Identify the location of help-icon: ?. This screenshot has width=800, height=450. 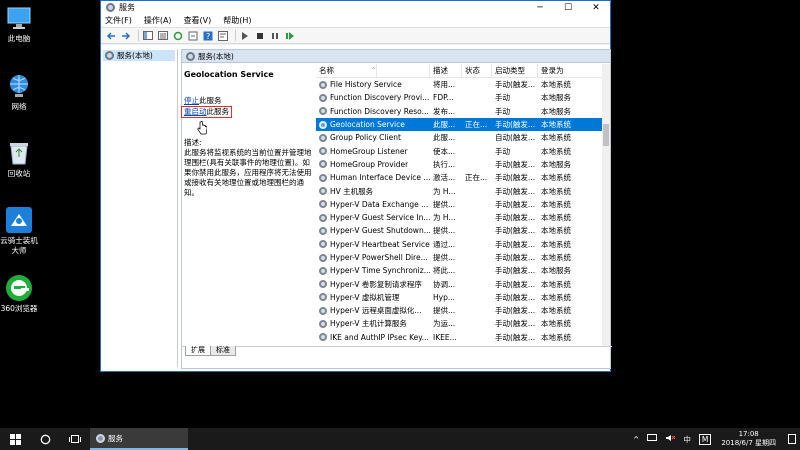
(208, 36).